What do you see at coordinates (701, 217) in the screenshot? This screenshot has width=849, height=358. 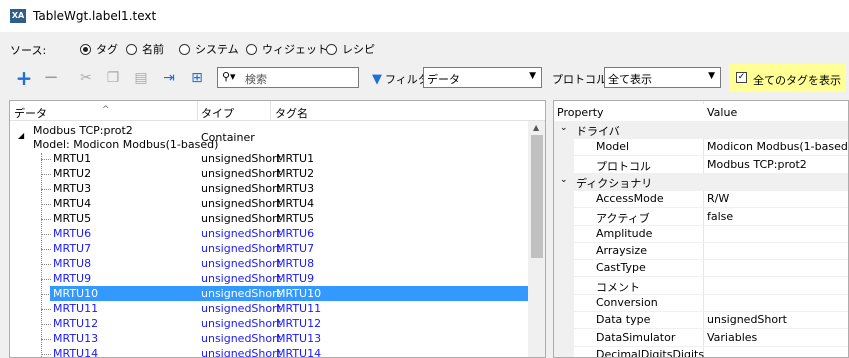 I see `property-row: アクティブ false` at bounding box center [701, 217].